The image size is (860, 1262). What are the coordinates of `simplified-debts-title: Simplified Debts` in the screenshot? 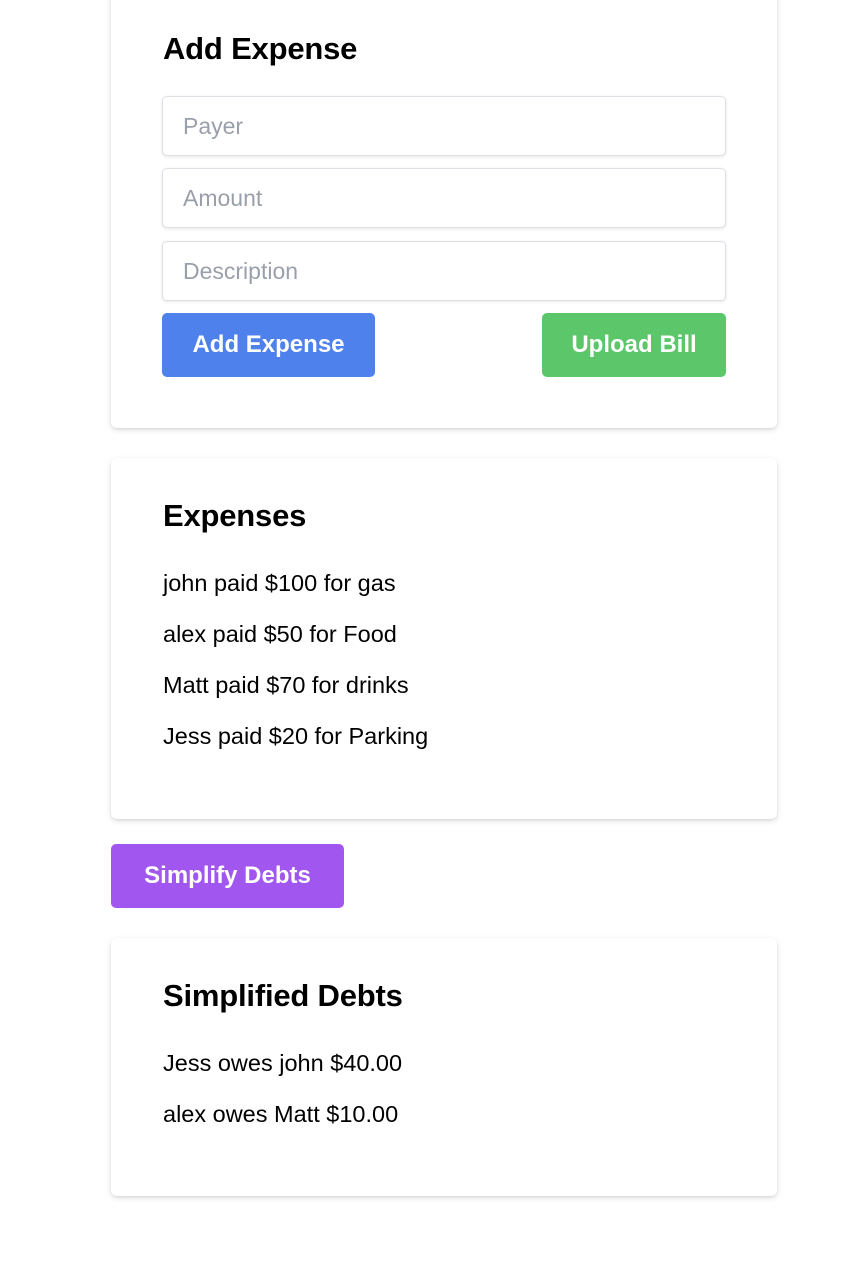 It's located at (283, 995).